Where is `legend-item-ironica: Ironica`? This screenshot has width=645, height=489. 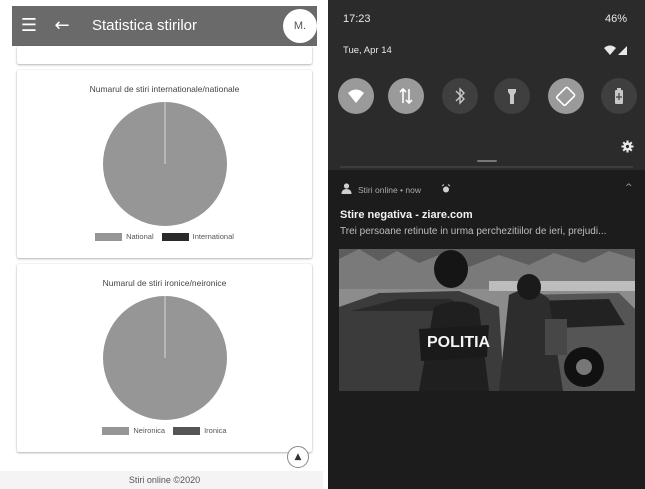 legend-item-ironica: Ironica is located at coordinates (200, 430).